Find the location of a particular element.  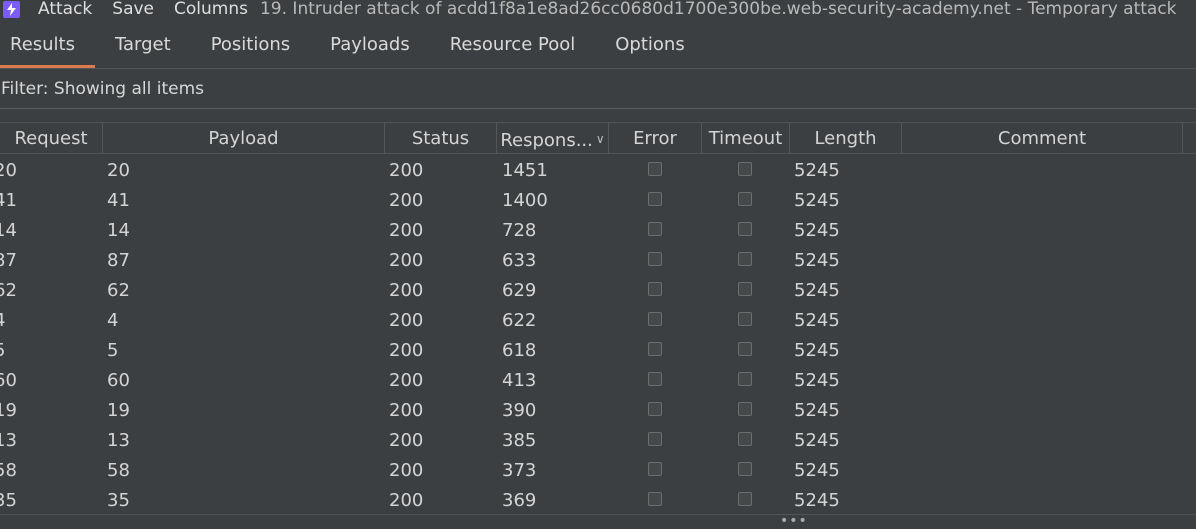

cell-payload: 5 is located at coordinates (113, 350).